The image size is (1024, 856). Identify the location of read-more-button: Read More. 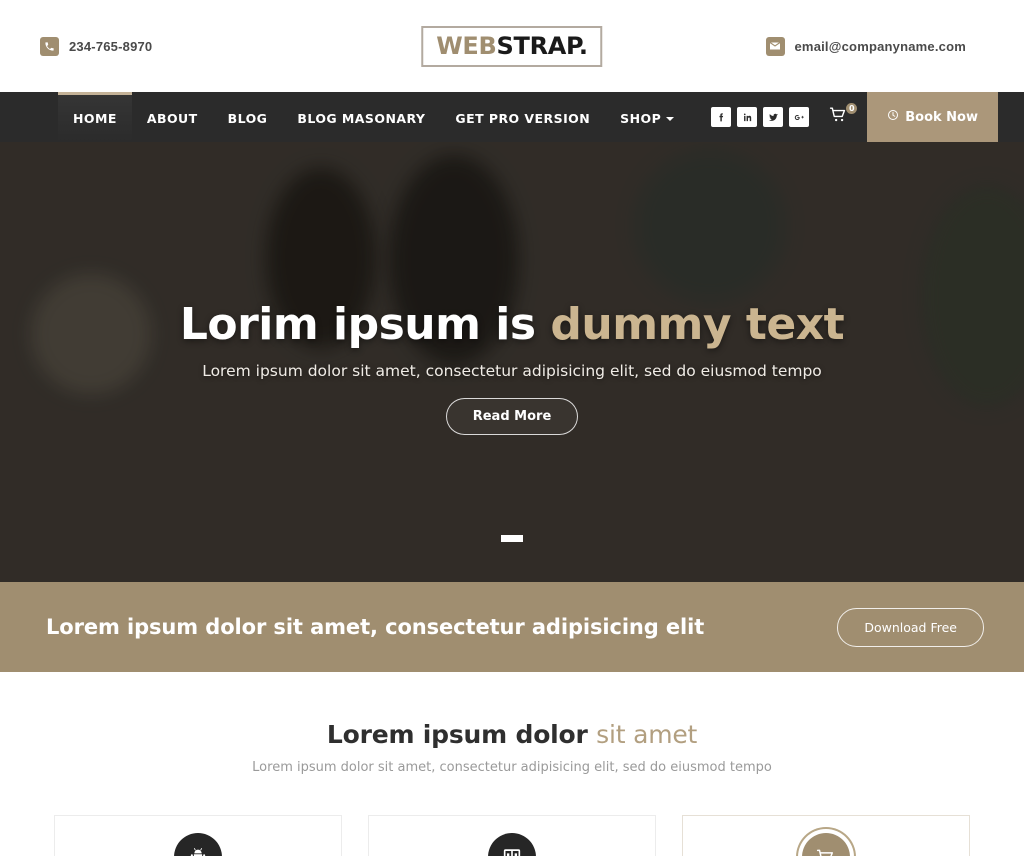
(512, 417).